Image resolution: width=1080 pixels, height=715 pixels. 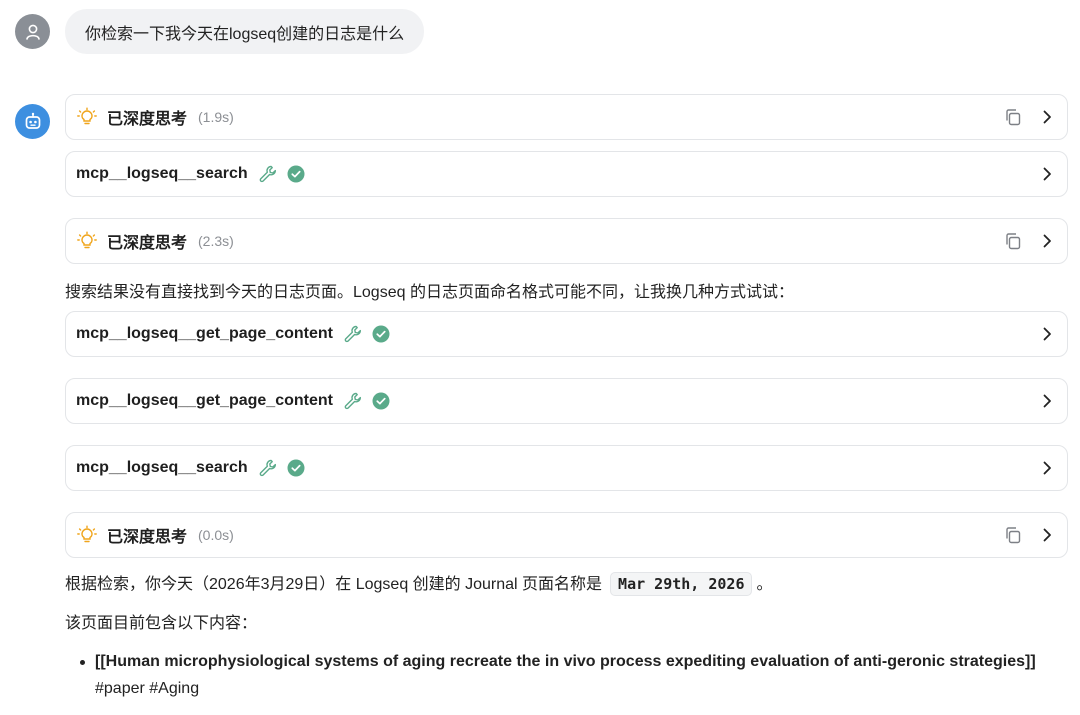 What do you see at coordinates (161, 623) in the screenshot?
I see `content-intro-text: 该页面目前包含以下内容：` at bounding box center [161, 623].